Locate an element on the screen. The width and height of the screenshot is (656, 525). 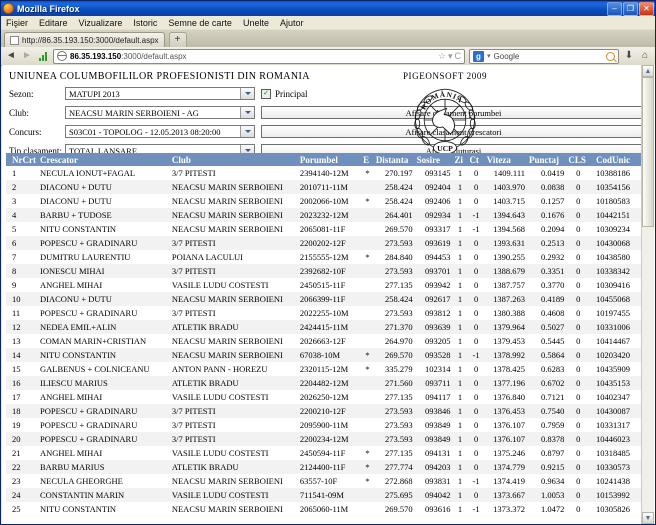
col-club: Club is located at coordinates (233, 159).